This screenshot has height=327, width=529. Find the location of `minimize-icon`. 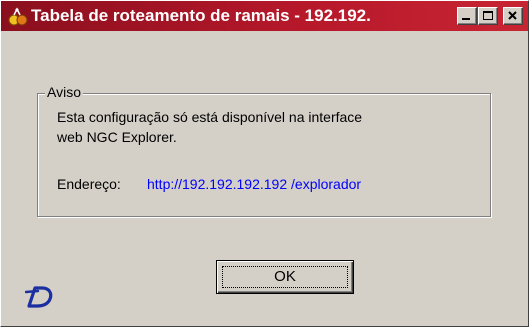

minimize-icon is located at coordinates (466, 19).